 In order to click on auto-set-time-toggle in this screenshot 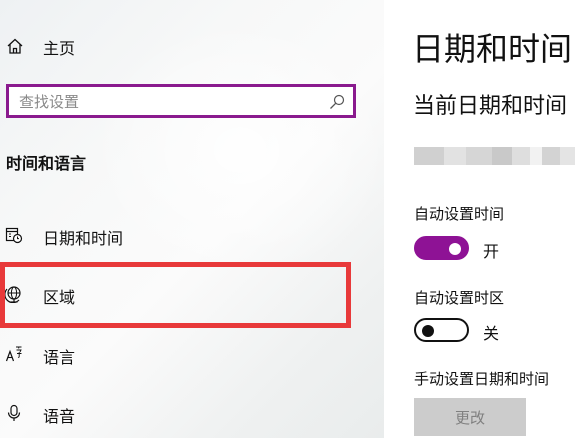, I will do `click(441, 248)`.